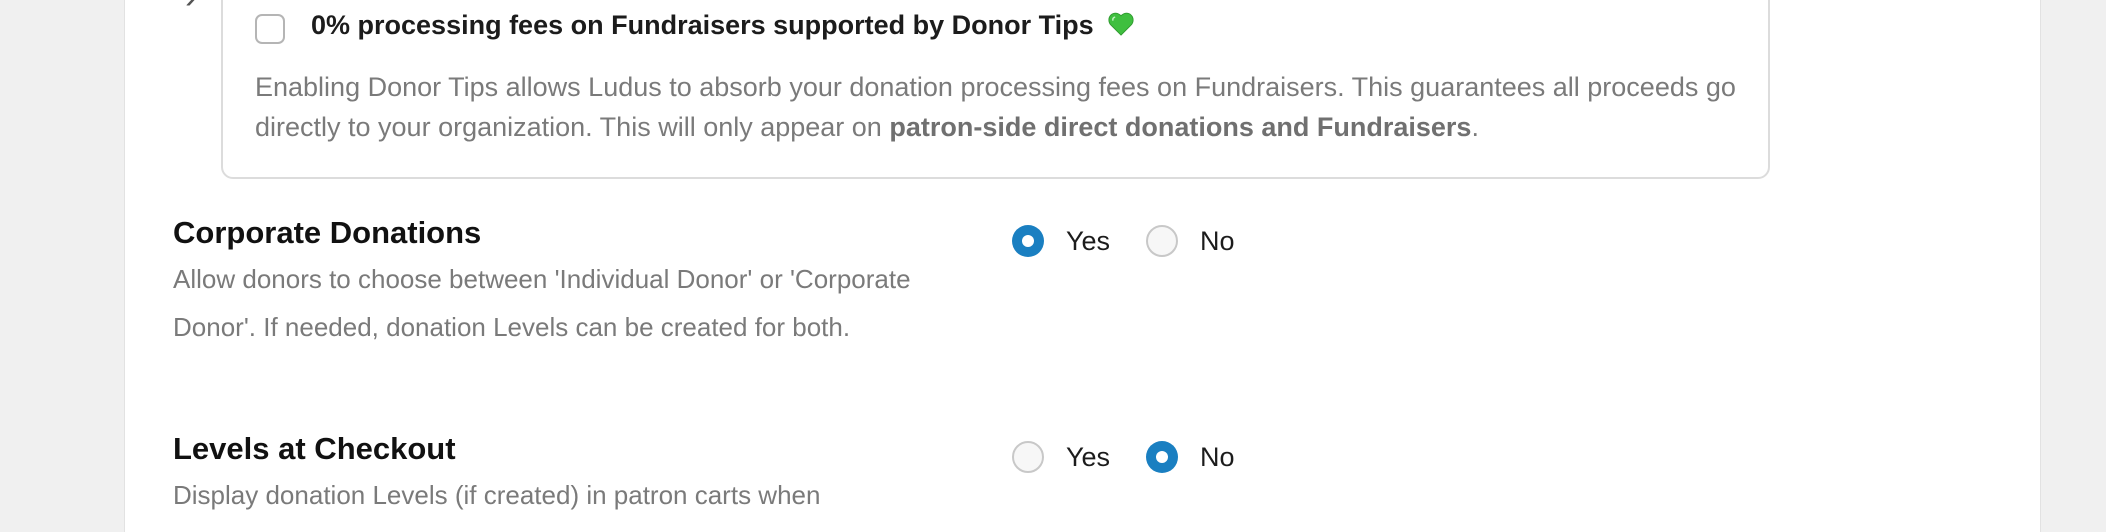 The width and height of the screenshot is (2106, 532). I want to click on corporate-donations-yes-radio, so click(1028, 241).